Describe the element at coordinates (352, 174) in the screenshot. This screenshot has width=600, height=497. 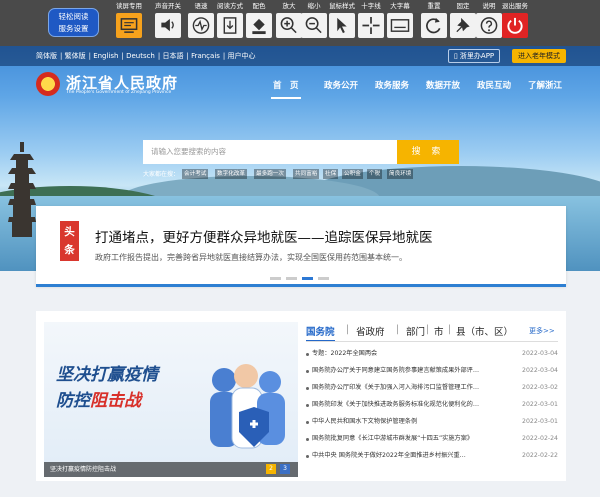
I see `hot-term: 公积金` at that location.